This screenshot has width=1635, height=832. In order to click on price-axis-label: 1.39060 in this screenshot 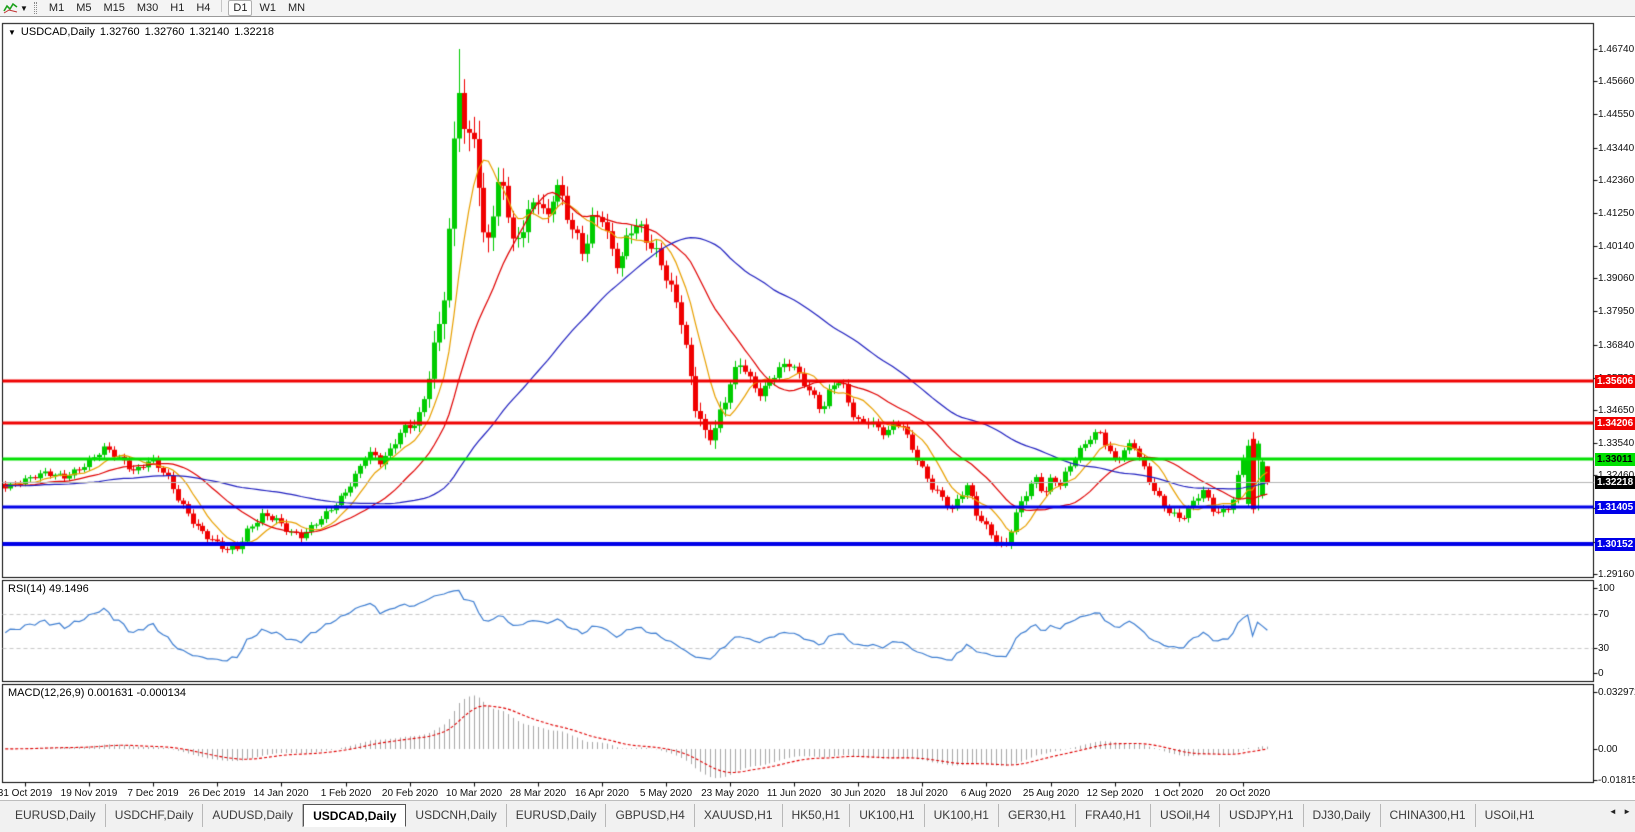, I will do `click(1616, 278)`.